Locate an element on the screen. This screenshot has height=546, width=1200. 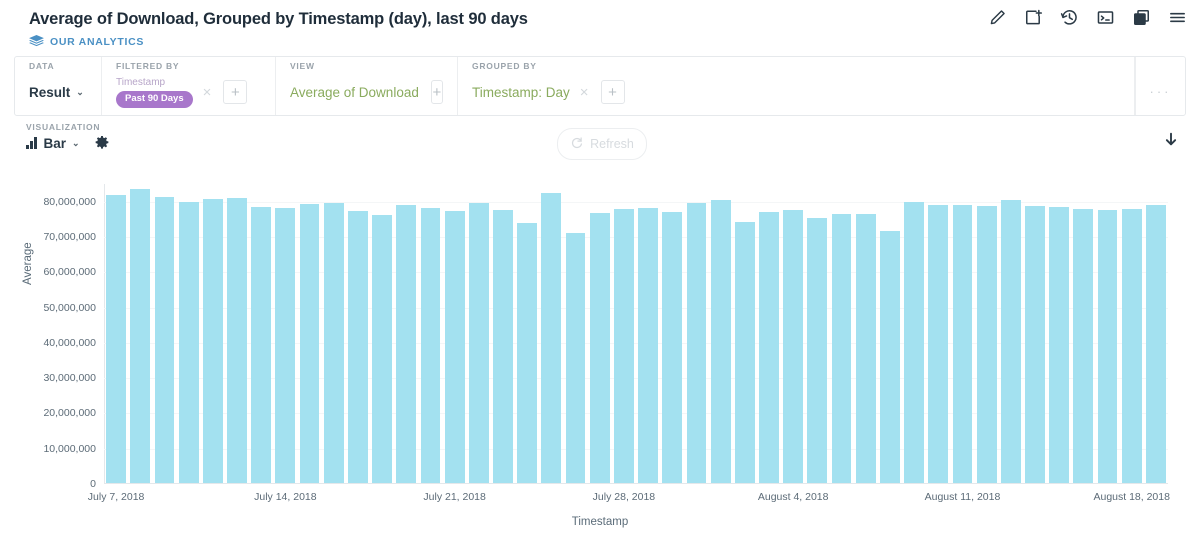
query-section-view: VIEW Average of Download + is located at coordinates (367, 86).